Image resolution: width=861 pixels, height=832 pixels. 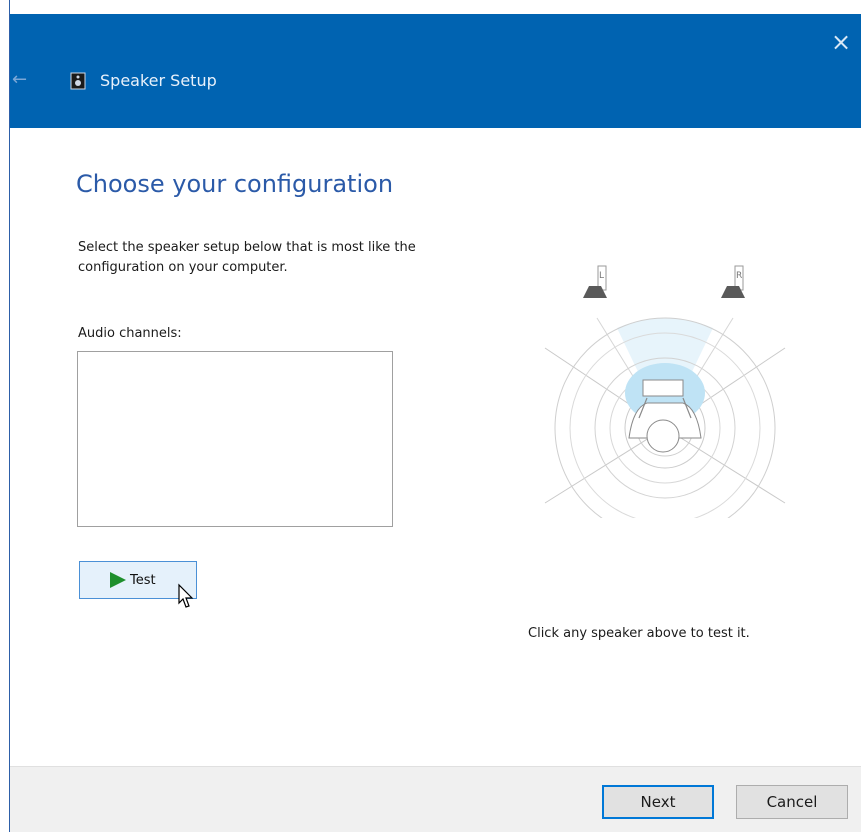 I want to click on test-hint-text: Click any speaker above to test it., so click(x=639, y=633).